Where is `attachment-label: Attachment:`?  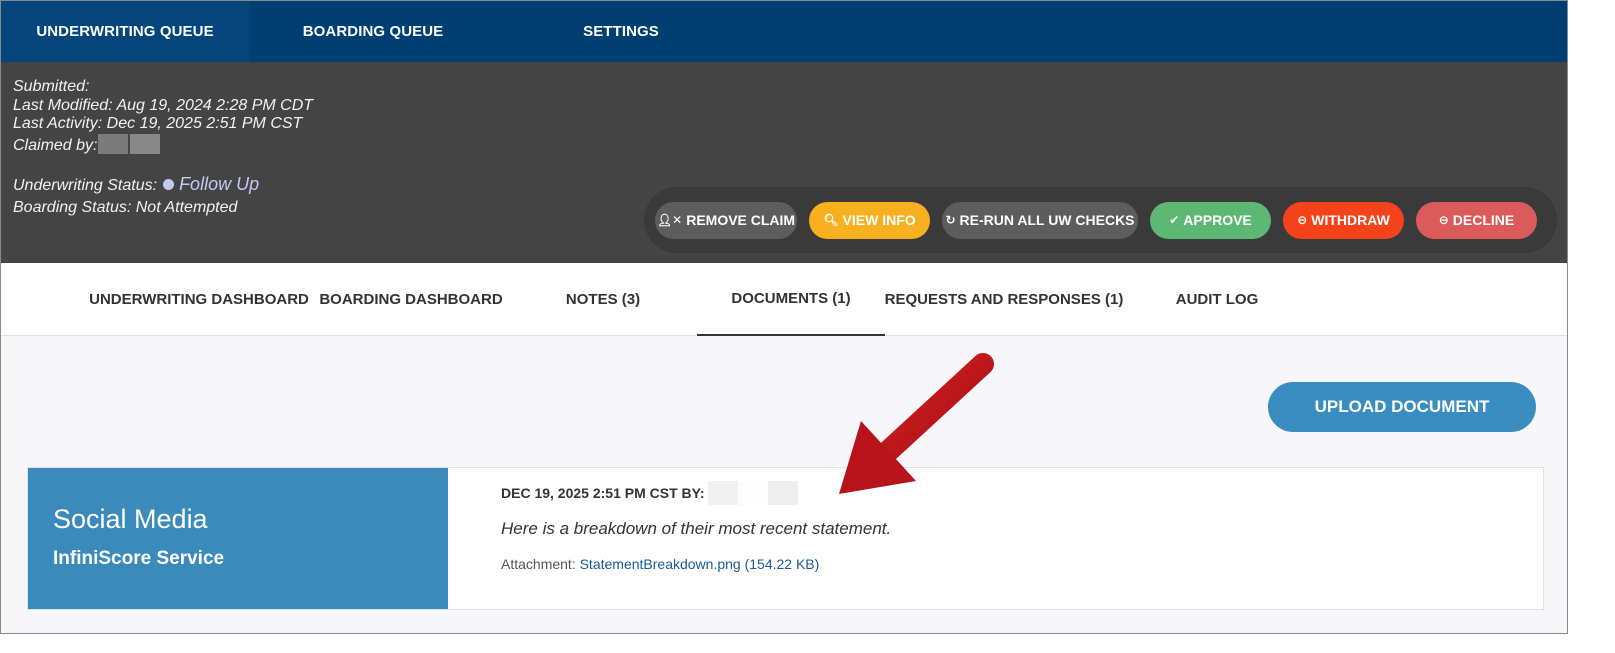 attachment-label: Attachment: is located at coordinates (538, 564).